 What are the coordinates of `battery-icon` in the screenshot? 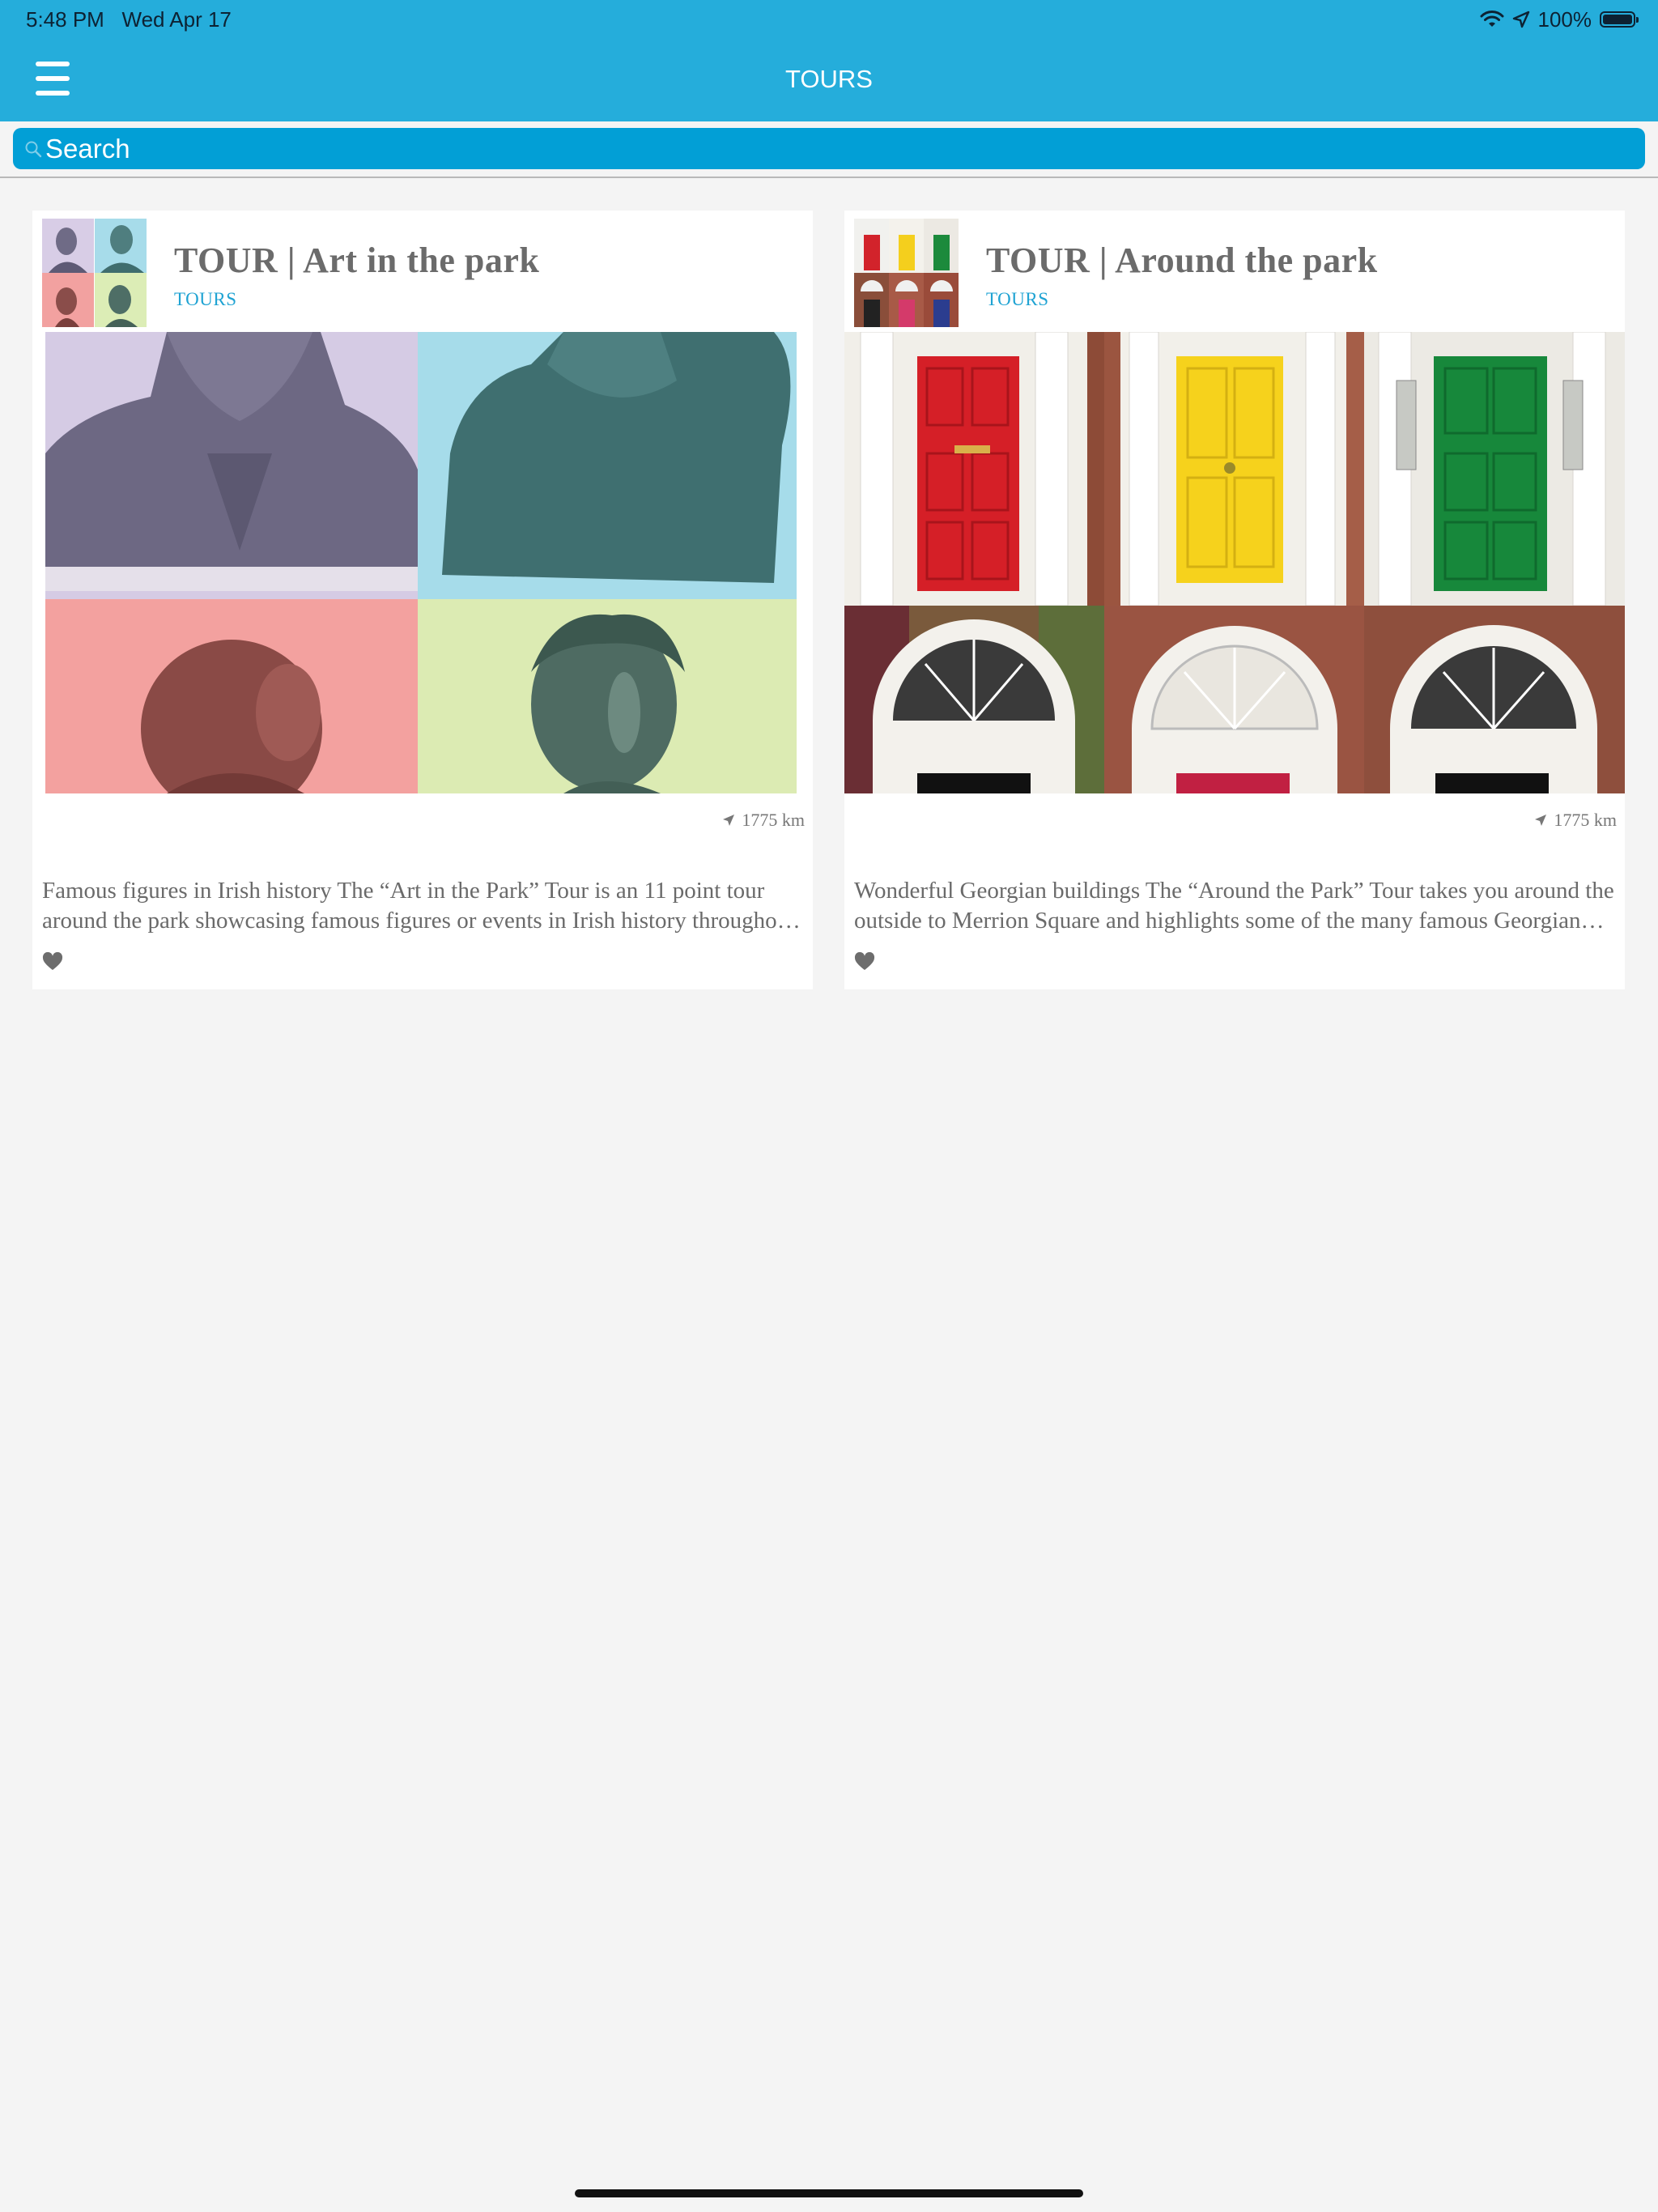 It's located at (1619, 19).